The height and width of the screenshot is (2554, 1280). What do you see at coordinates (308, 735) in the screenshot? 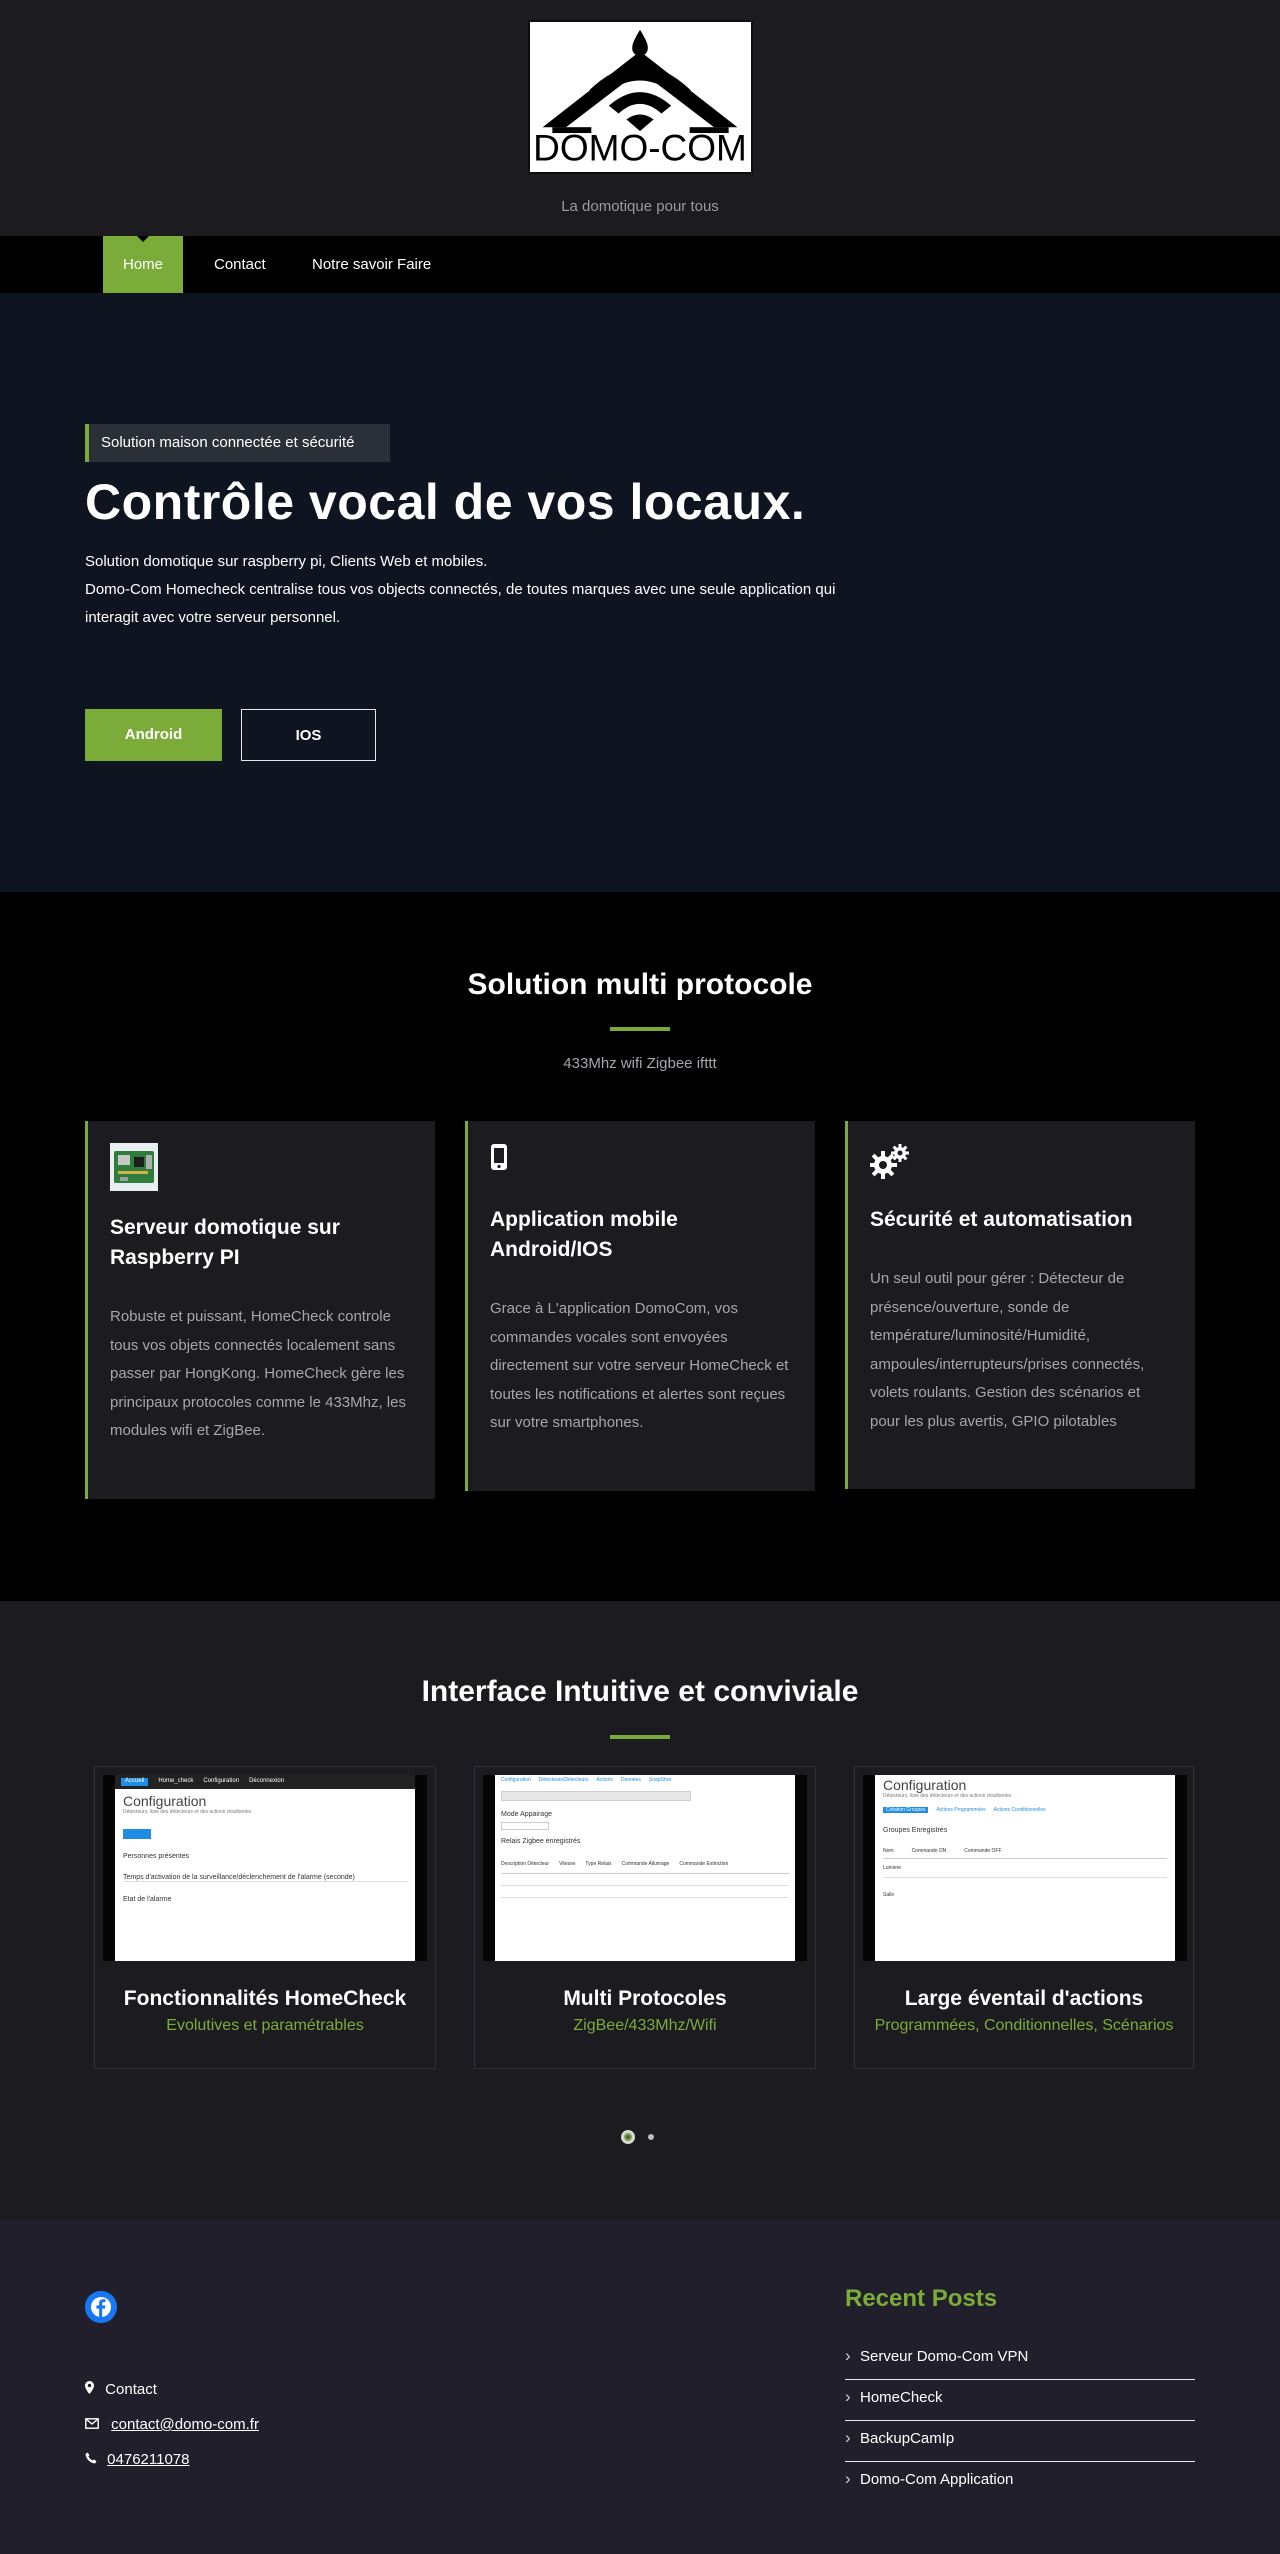
I see `ios-button: IOS` at bounding box center [308, 735].